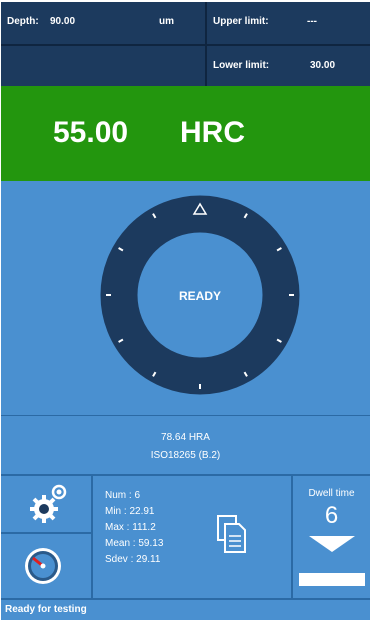 Image resolution: width=373 pixels, height=622 pixels. I want to click on report-button, so click(232, 535).